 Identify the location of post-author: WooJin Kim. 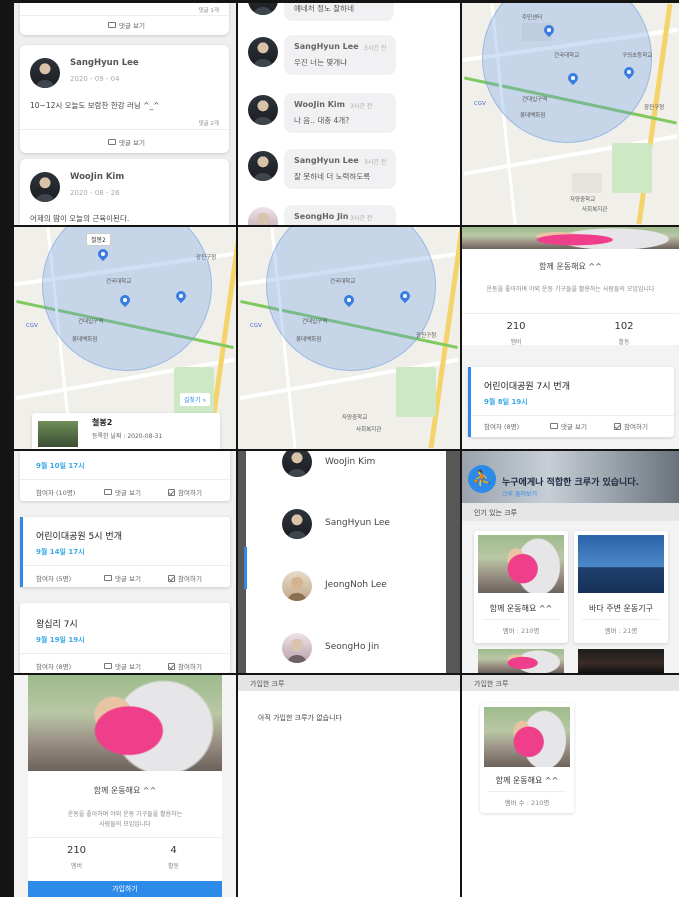
(97, 177).